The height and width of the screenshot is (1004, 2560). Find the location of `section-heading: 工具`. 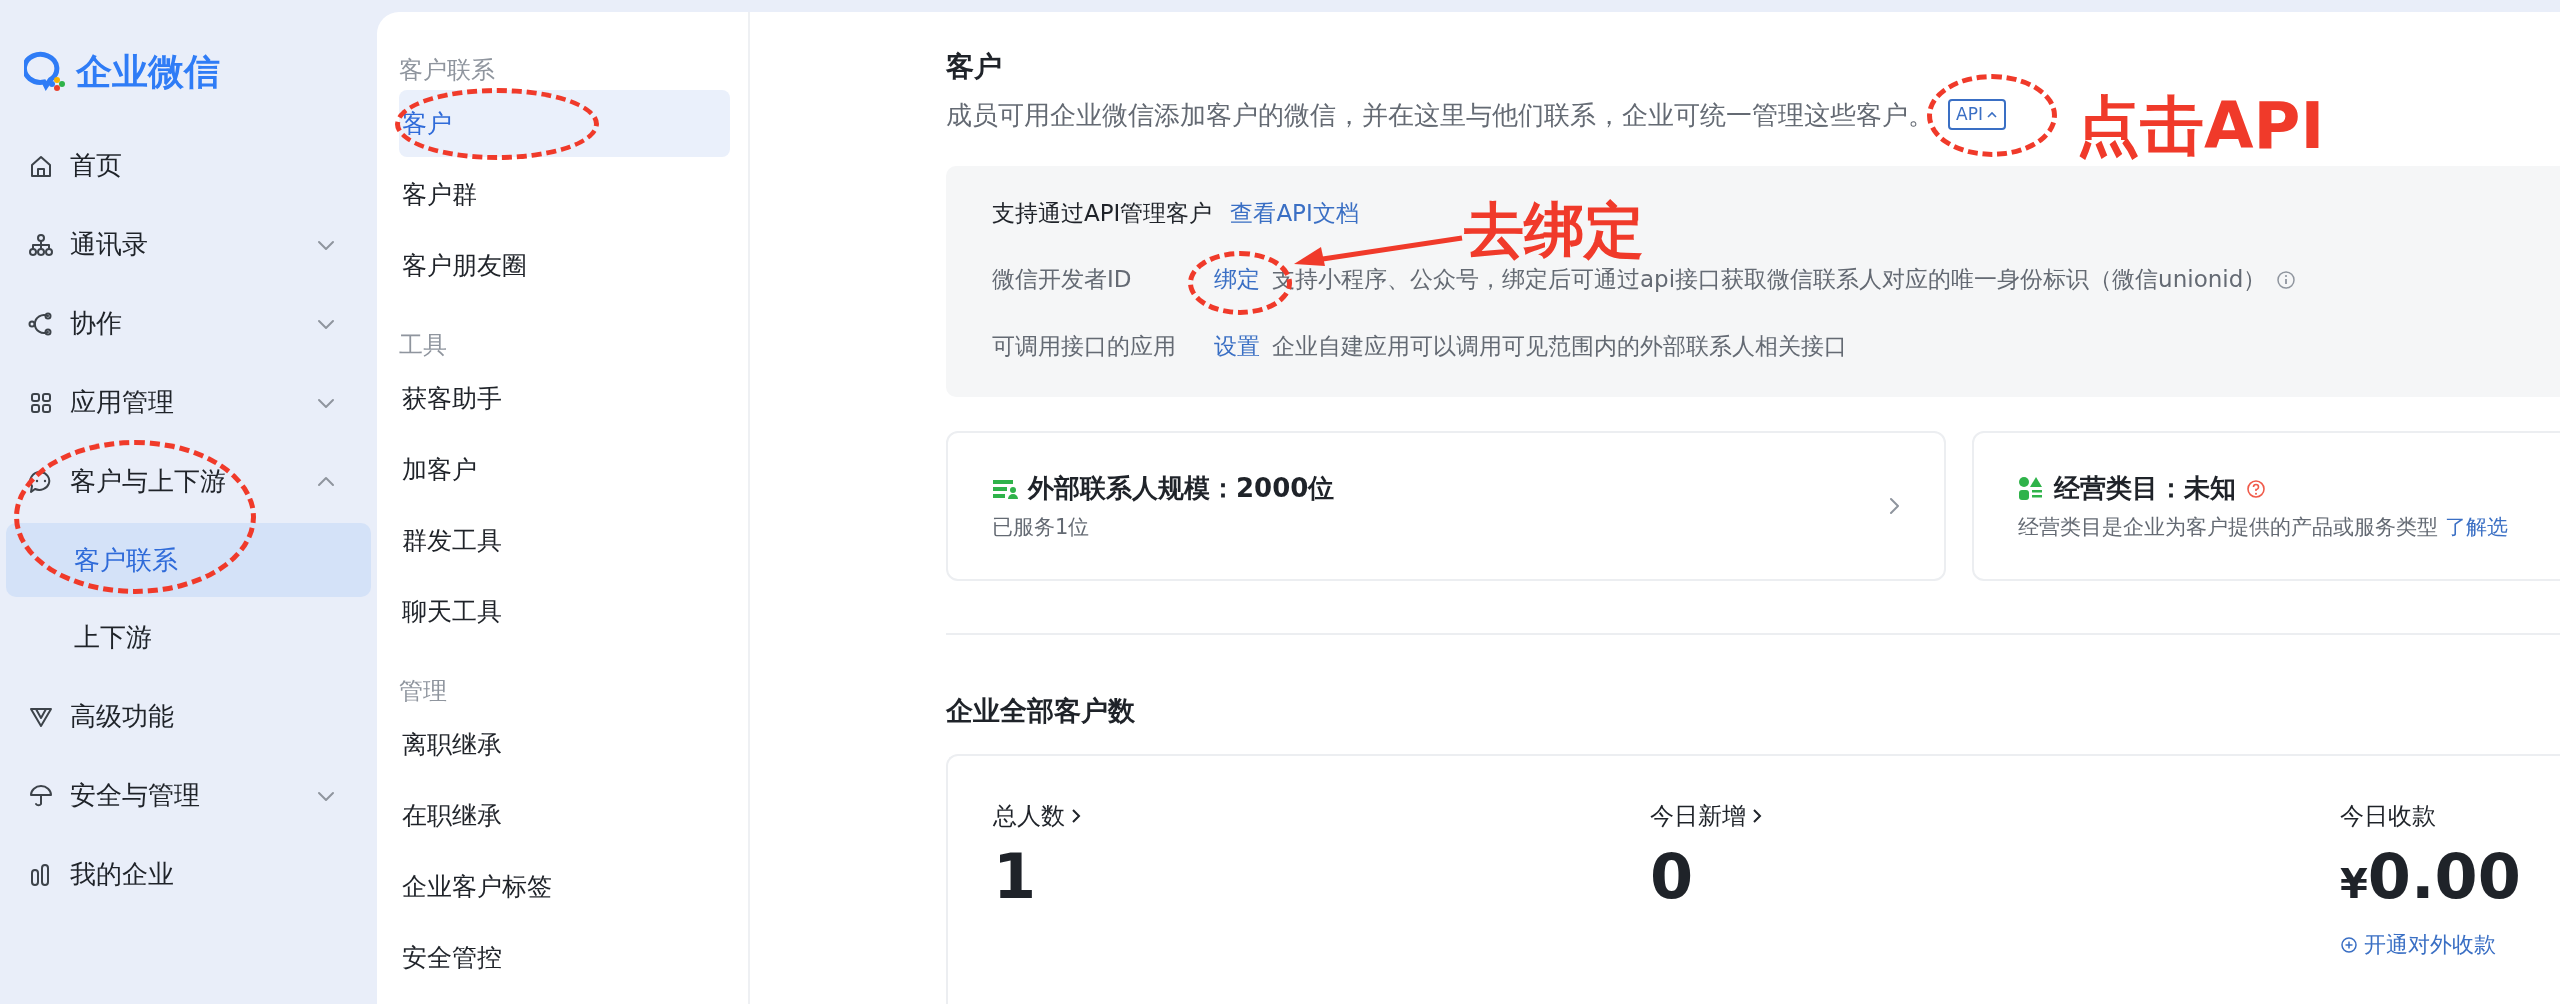

section-heading: 工具 is located at coordinates (423, 345).